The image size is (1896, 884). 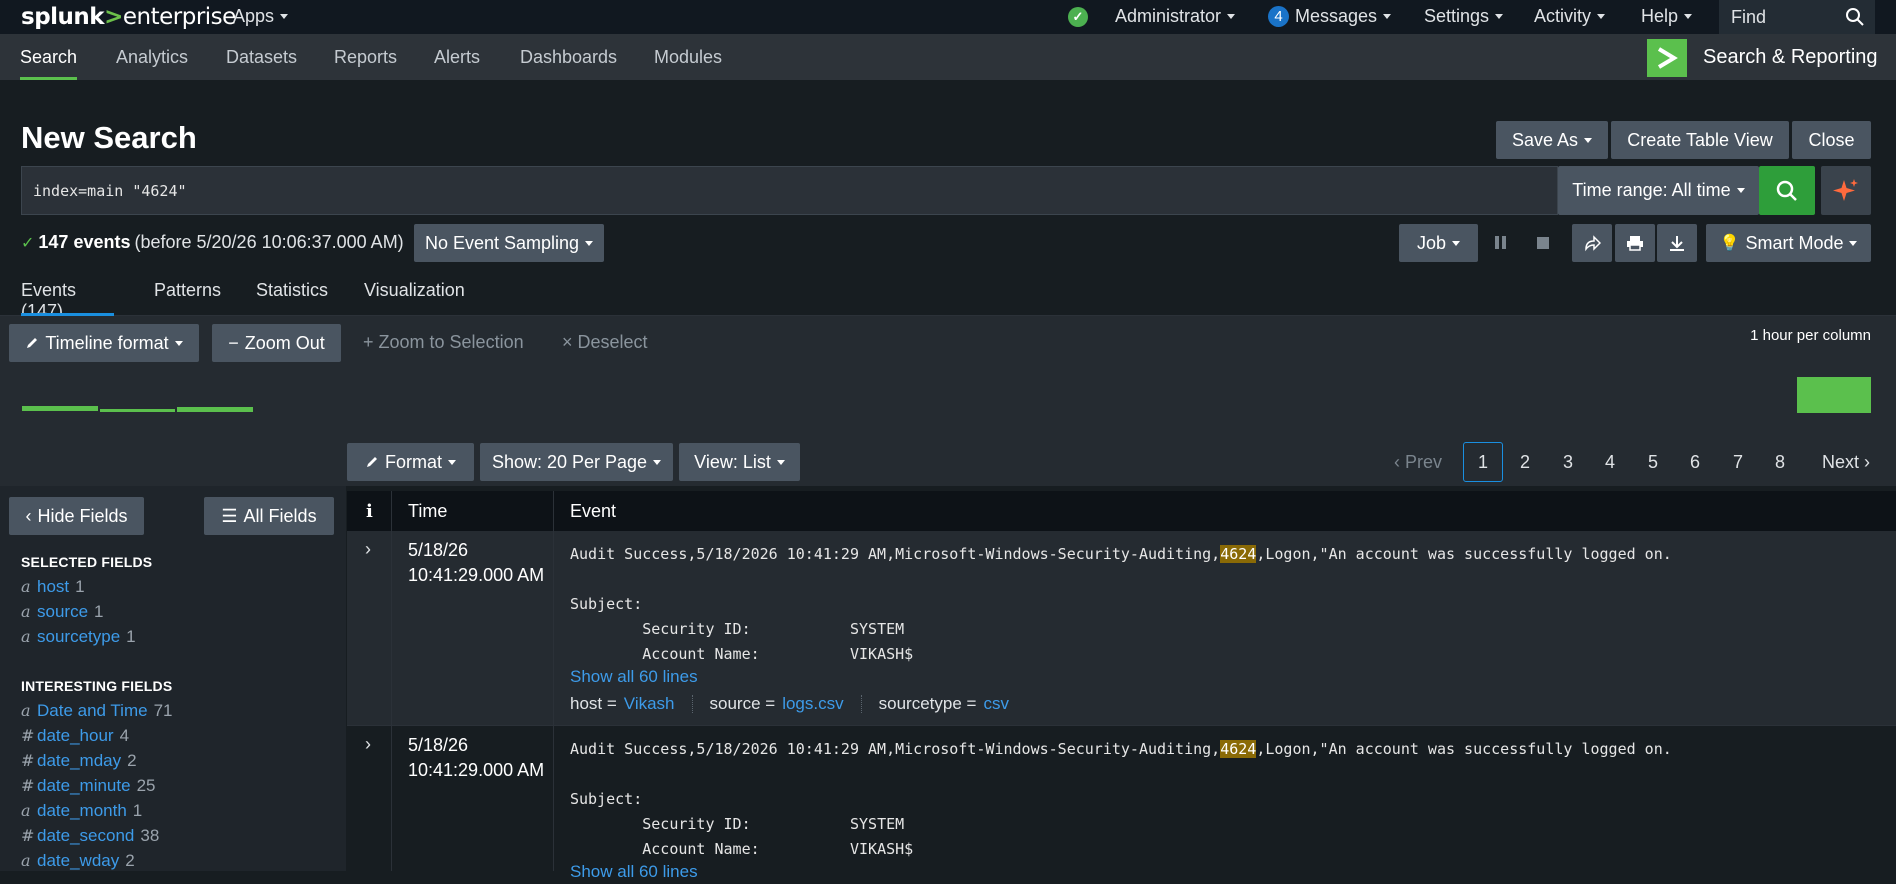 What do you see at coordinates (75, 736) in the screenshot?
I see `field-date-hour: # date_hour 4` at bounding box center [75, 736].